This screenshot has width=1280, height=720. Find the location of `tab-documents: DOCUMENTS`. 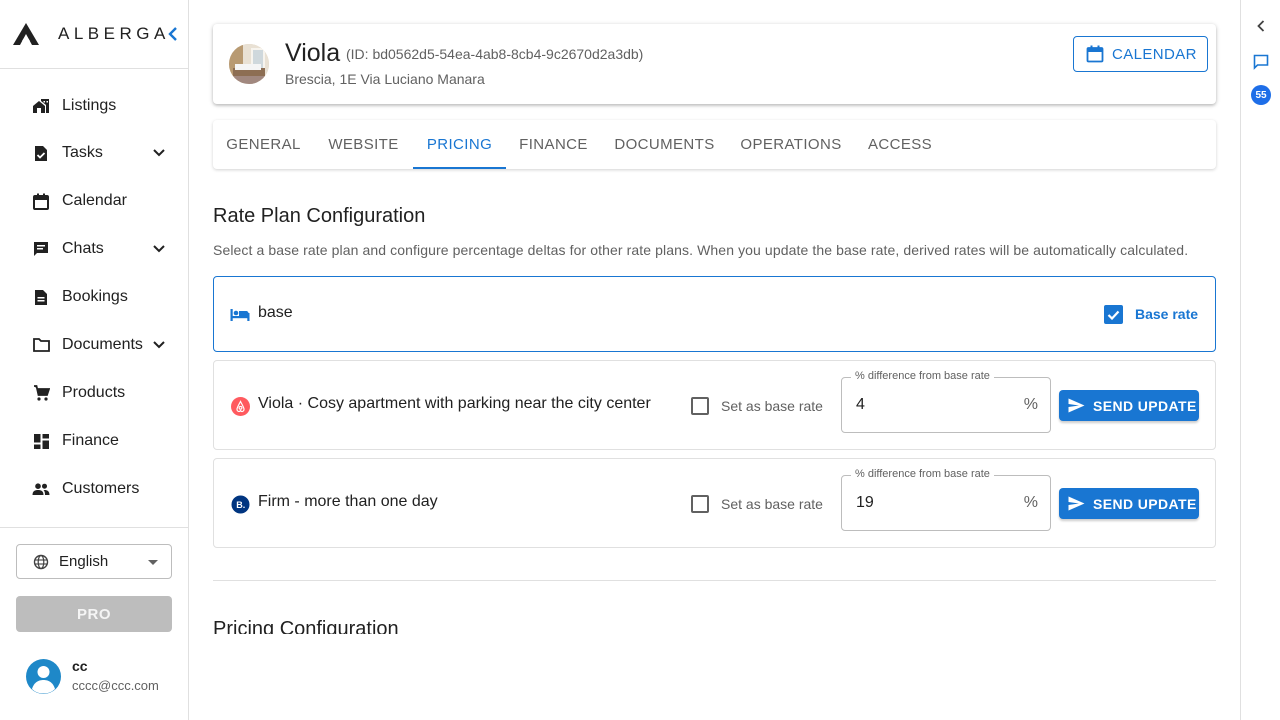

tab-documents: DOCUMENTS is located at coordinates (664, 144).